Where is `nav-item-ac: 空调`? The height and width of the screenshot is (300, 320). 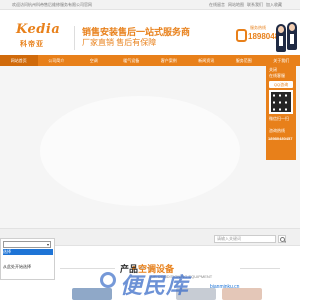 nav-item-ac: 空调 is located at coordinates (94, 60).